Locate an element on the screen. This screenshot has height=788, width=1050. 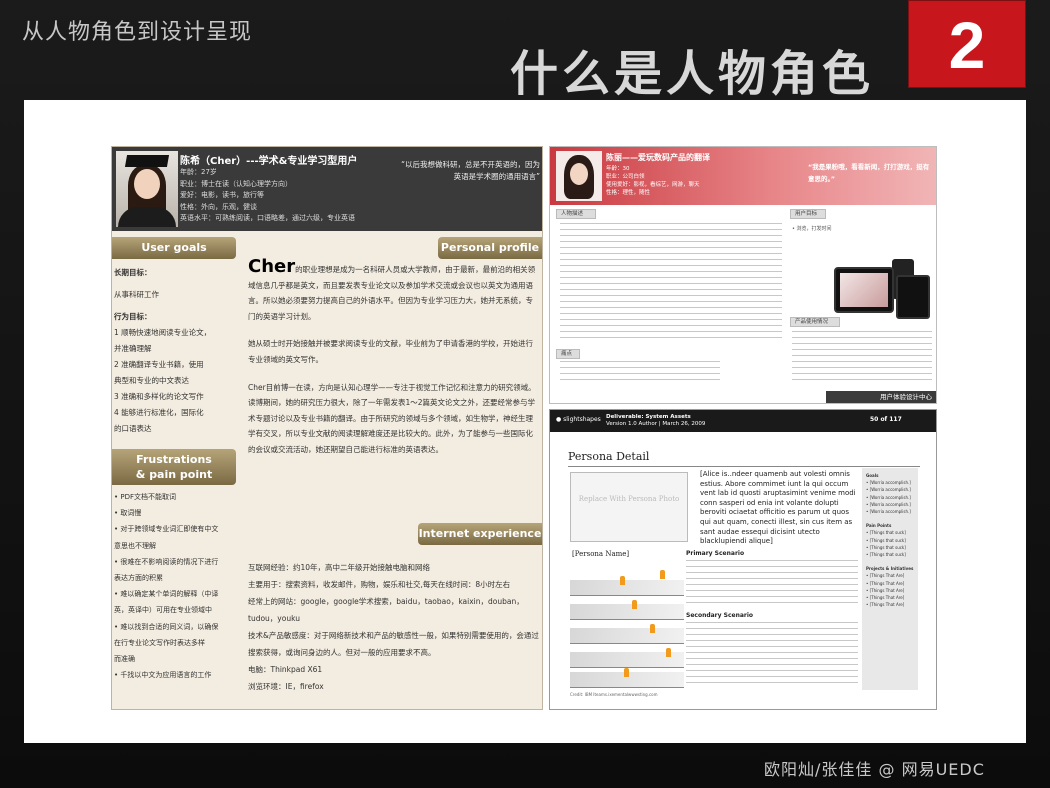
persona-name: 陈希（Cher）---学术&专业学习型用户 is located at coordinates (269, 161).